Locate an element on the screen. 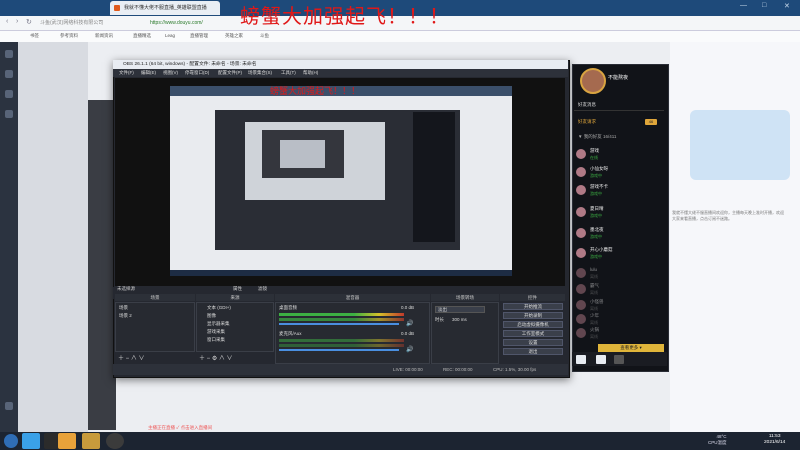 Image resolution: width=800 pixels, height=450 pixels. bookmark-item: Leag is located at coordinates (170, 35).